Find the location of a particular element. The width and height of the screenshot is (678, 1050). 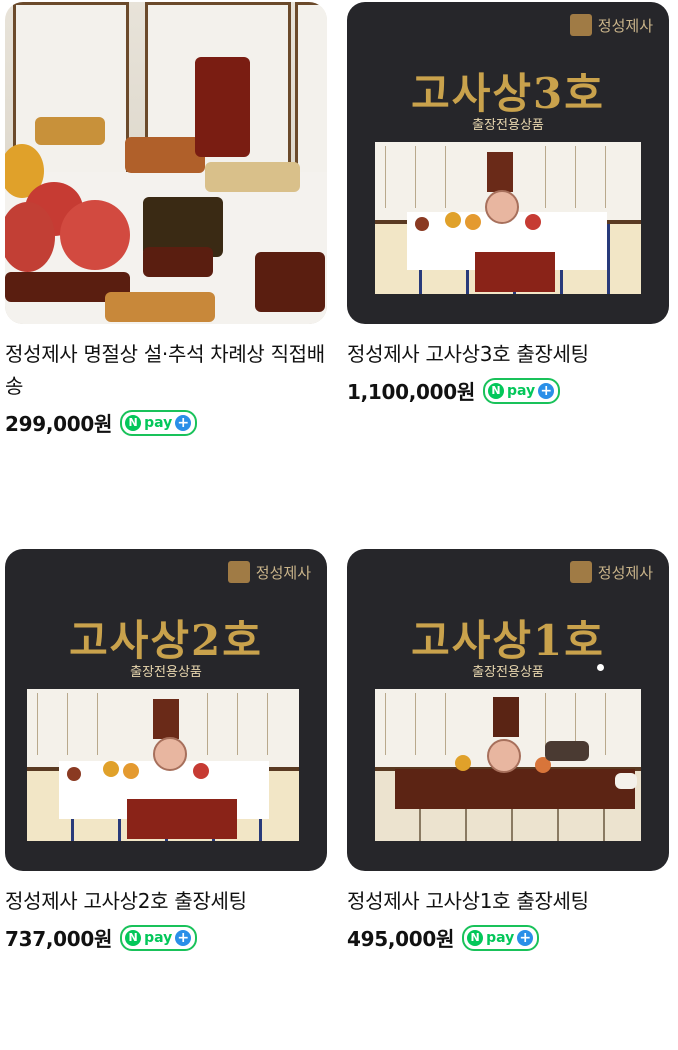

product-price: 737,000원 is located at coordinates (59, 939).